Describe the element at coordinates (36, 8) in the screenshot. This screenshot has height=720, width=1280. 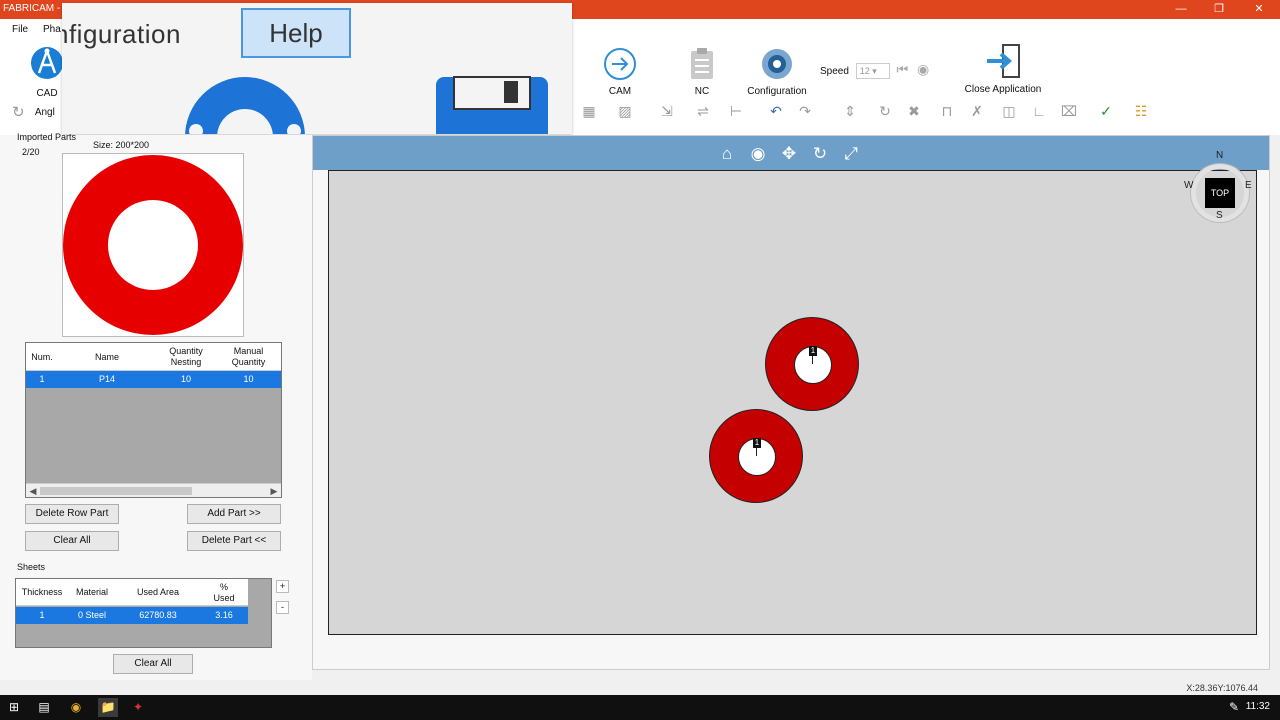
I see `window-title: FABRICAM - F` at that location.